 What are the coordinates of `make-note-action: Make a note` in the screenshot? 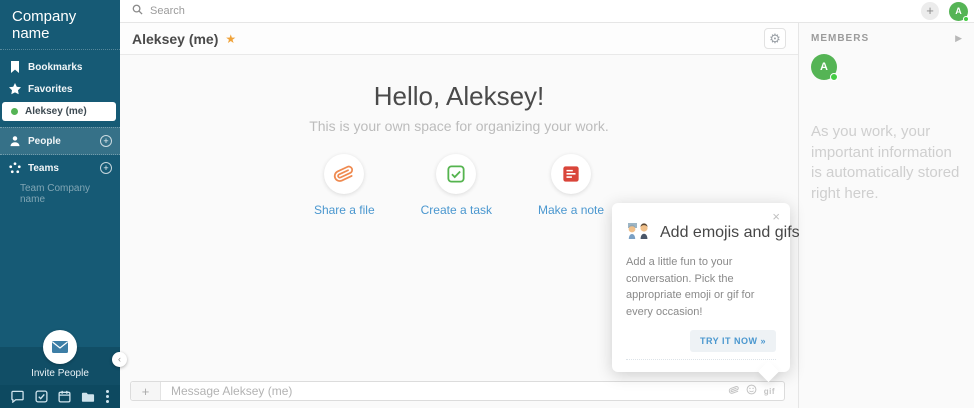 It's located at (571, 185).